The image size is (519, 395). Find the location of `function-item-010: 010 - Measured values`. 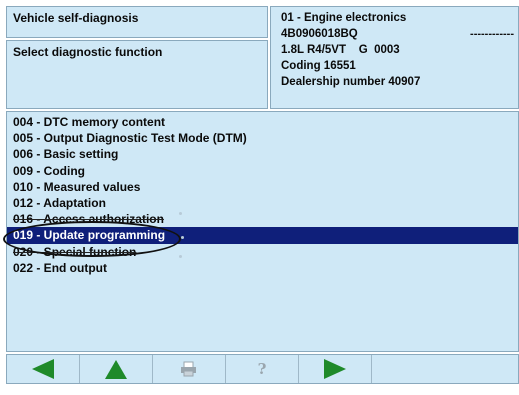

function-item-010: 010 - Measured values is located at coordinates (262, 187).